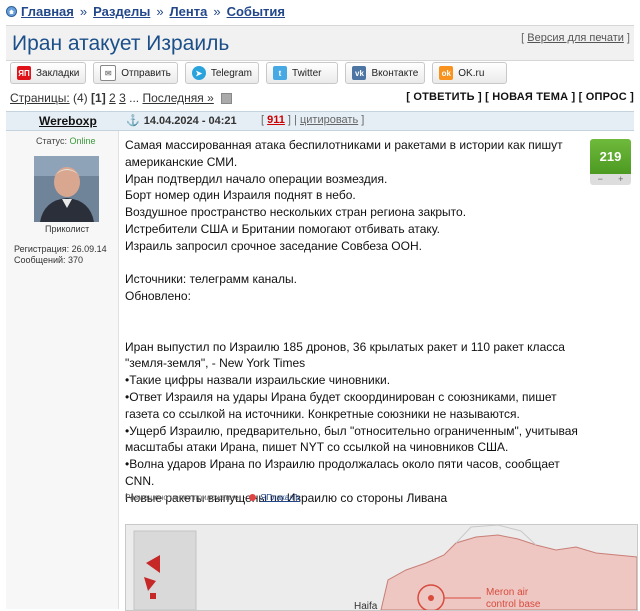 The image size is (640, 611). I want to click on pagination: Страницы: (4) [1] 2 3 ... Последняя », so click(121, 98).